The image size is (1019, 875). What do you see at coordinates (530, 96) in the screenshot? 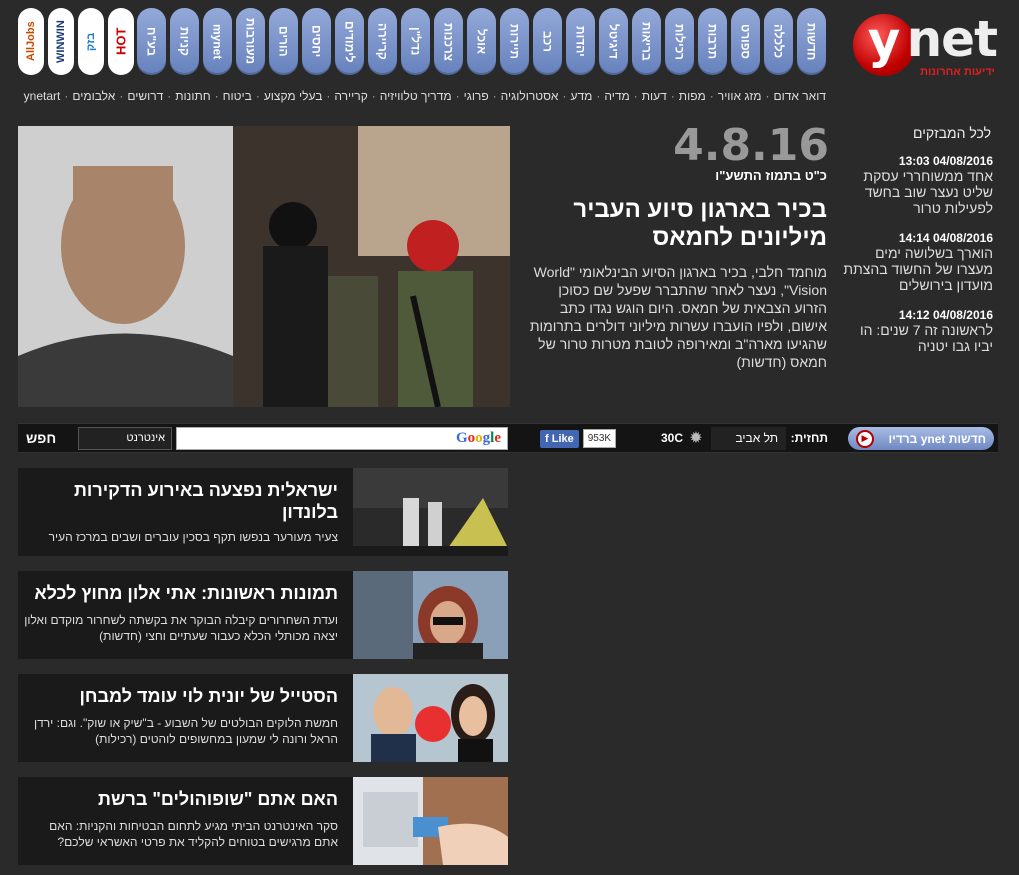
I see `sub-nav-link: אסטרולוגיה` at bounding box center [530, 96].